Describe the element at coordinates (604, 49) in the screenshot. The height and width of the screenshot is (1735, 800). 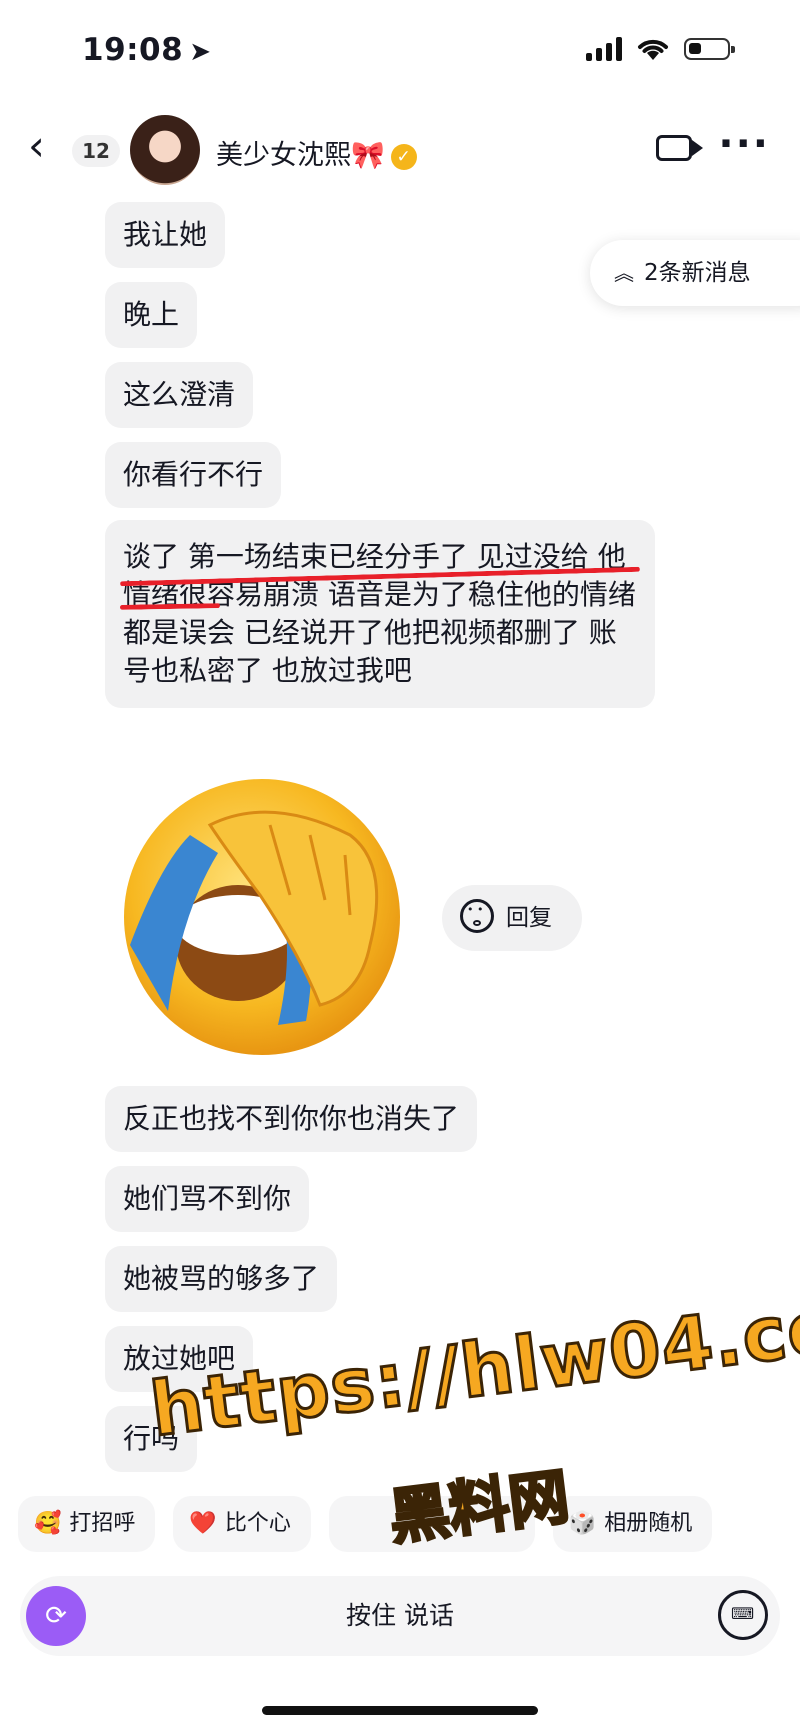
I see `cellular-signal-icon` at that location.